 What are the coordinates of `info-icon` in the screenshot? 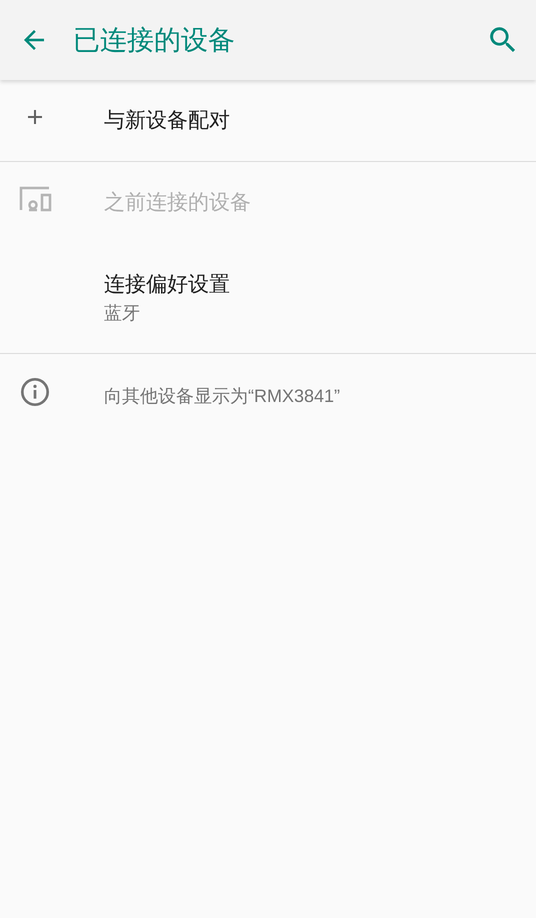 It's located at (35, 392).